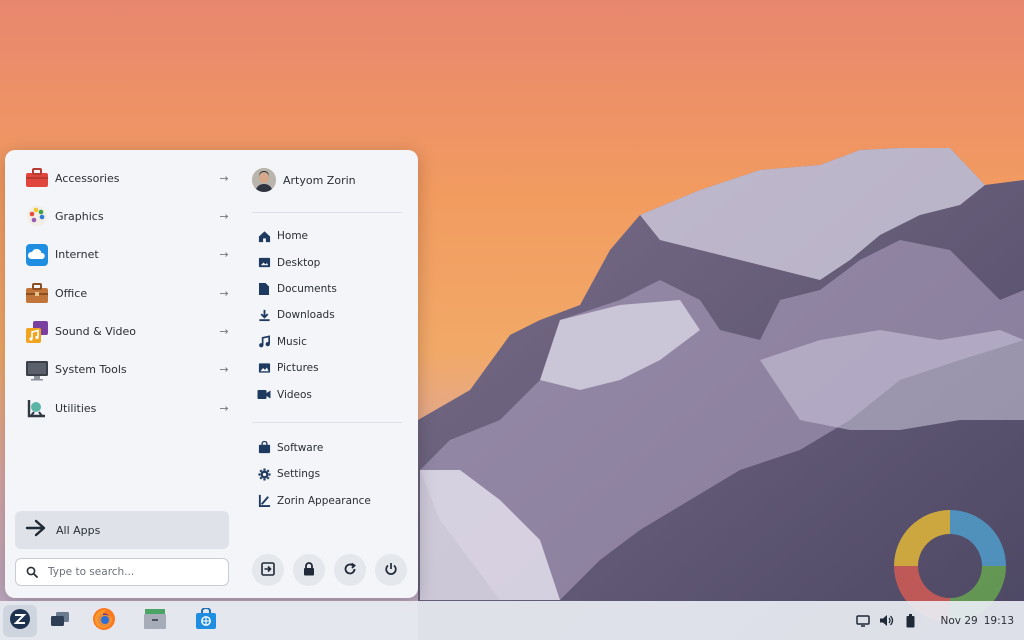 Image resolution: width=1024 pixels, height=640 pixels. What do you see at coordinates (125, 178) in the screenshot?
I see `category-accessories: Accessories →` at bounding box center [125, 178].